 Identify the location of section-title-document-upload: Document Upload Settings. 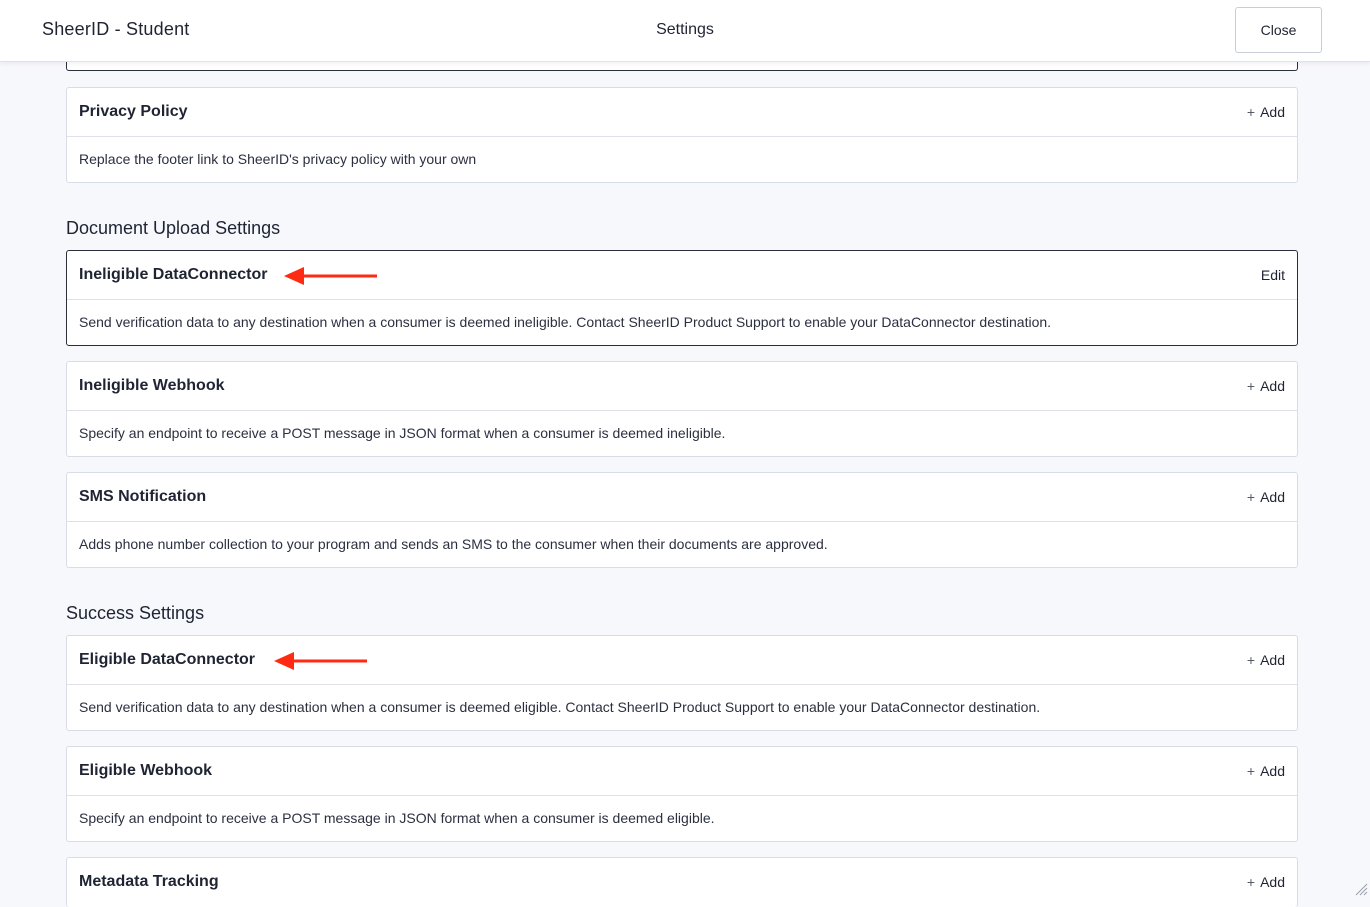
(173, 228).